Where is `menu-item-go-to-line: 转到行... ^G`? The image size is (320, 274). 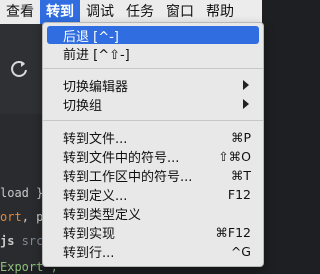
menu-item-go-to-line: 转到行... ^G is located at coordinates (153, 251).